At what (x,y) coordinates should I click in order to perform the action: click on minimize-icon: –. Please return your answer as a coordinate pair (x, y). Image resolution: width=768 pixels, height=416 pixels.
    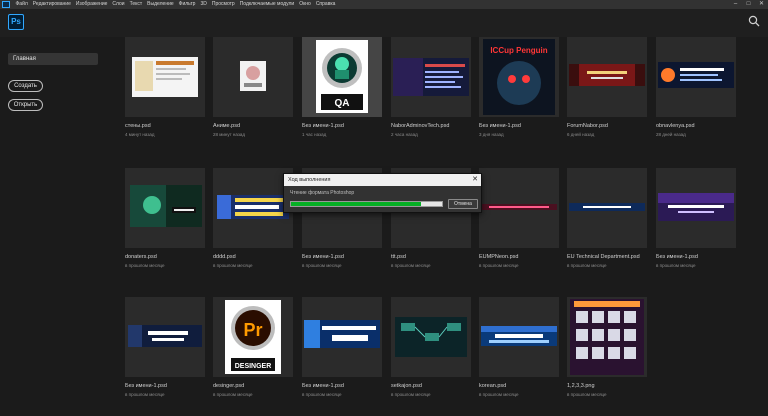
    Looking at the image, I should click on (735, 4).